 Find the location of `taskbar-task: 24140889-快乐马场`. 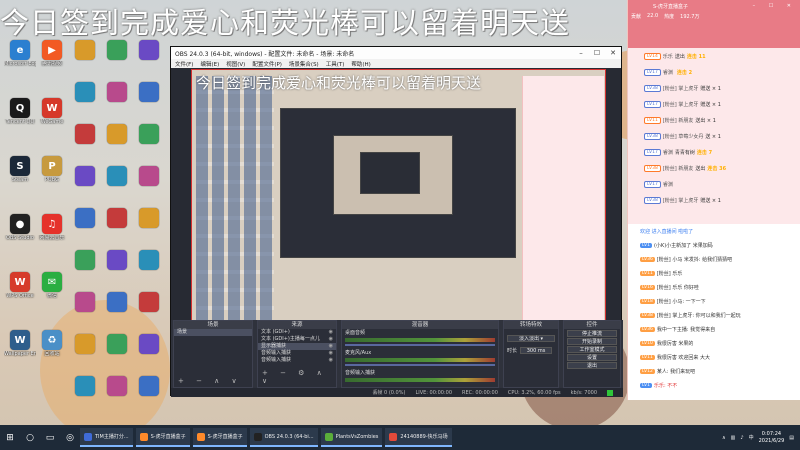

taskbar-task: 24140889-快乐马场 is located at coordinates (418, 437).